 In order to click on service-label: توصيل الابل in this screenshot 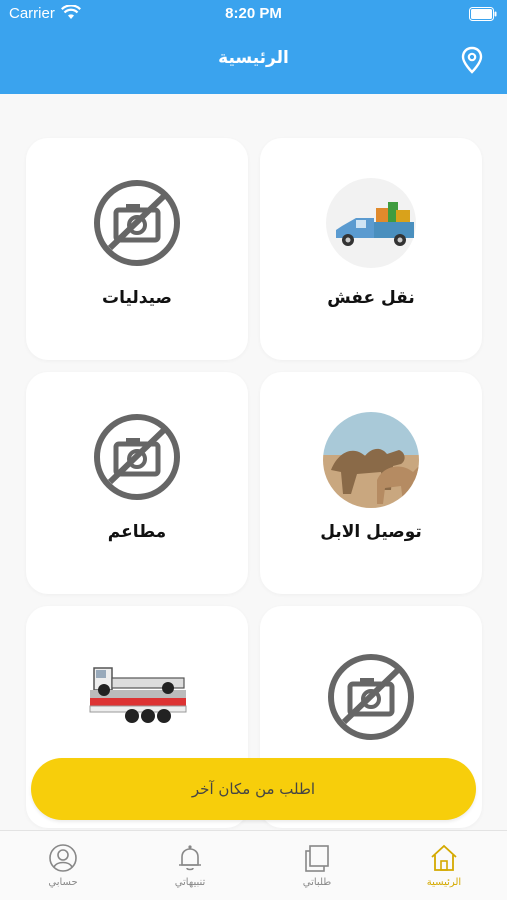, I will do `click(371, 532)`.